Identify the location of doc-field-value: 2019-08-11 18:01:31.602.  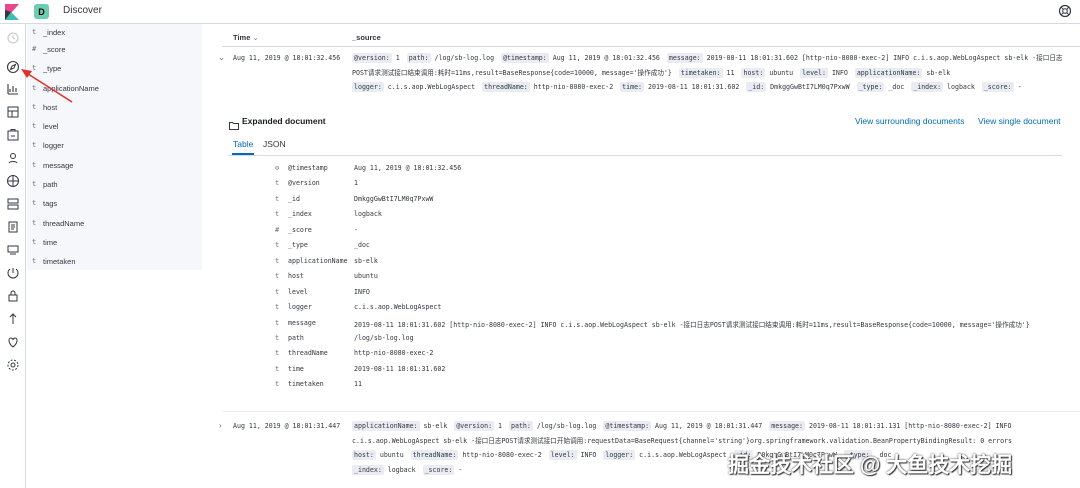
(400, 369).